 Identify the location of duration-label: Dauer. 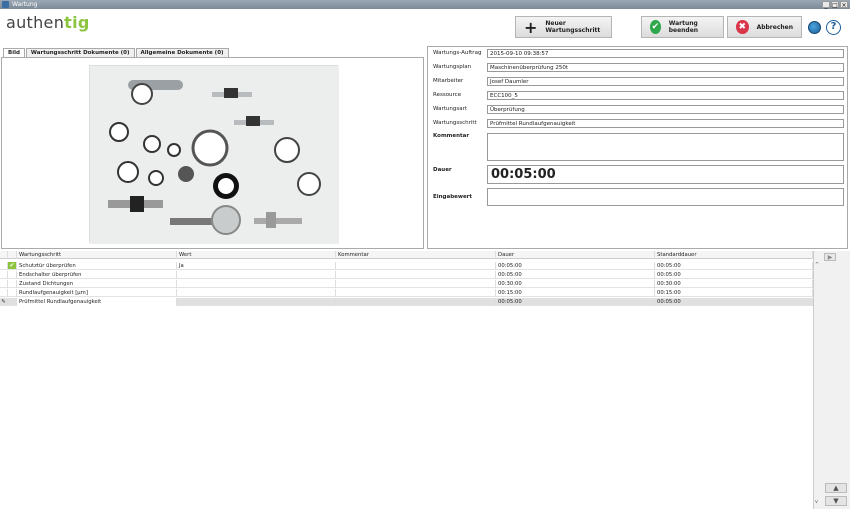
(442, 170).